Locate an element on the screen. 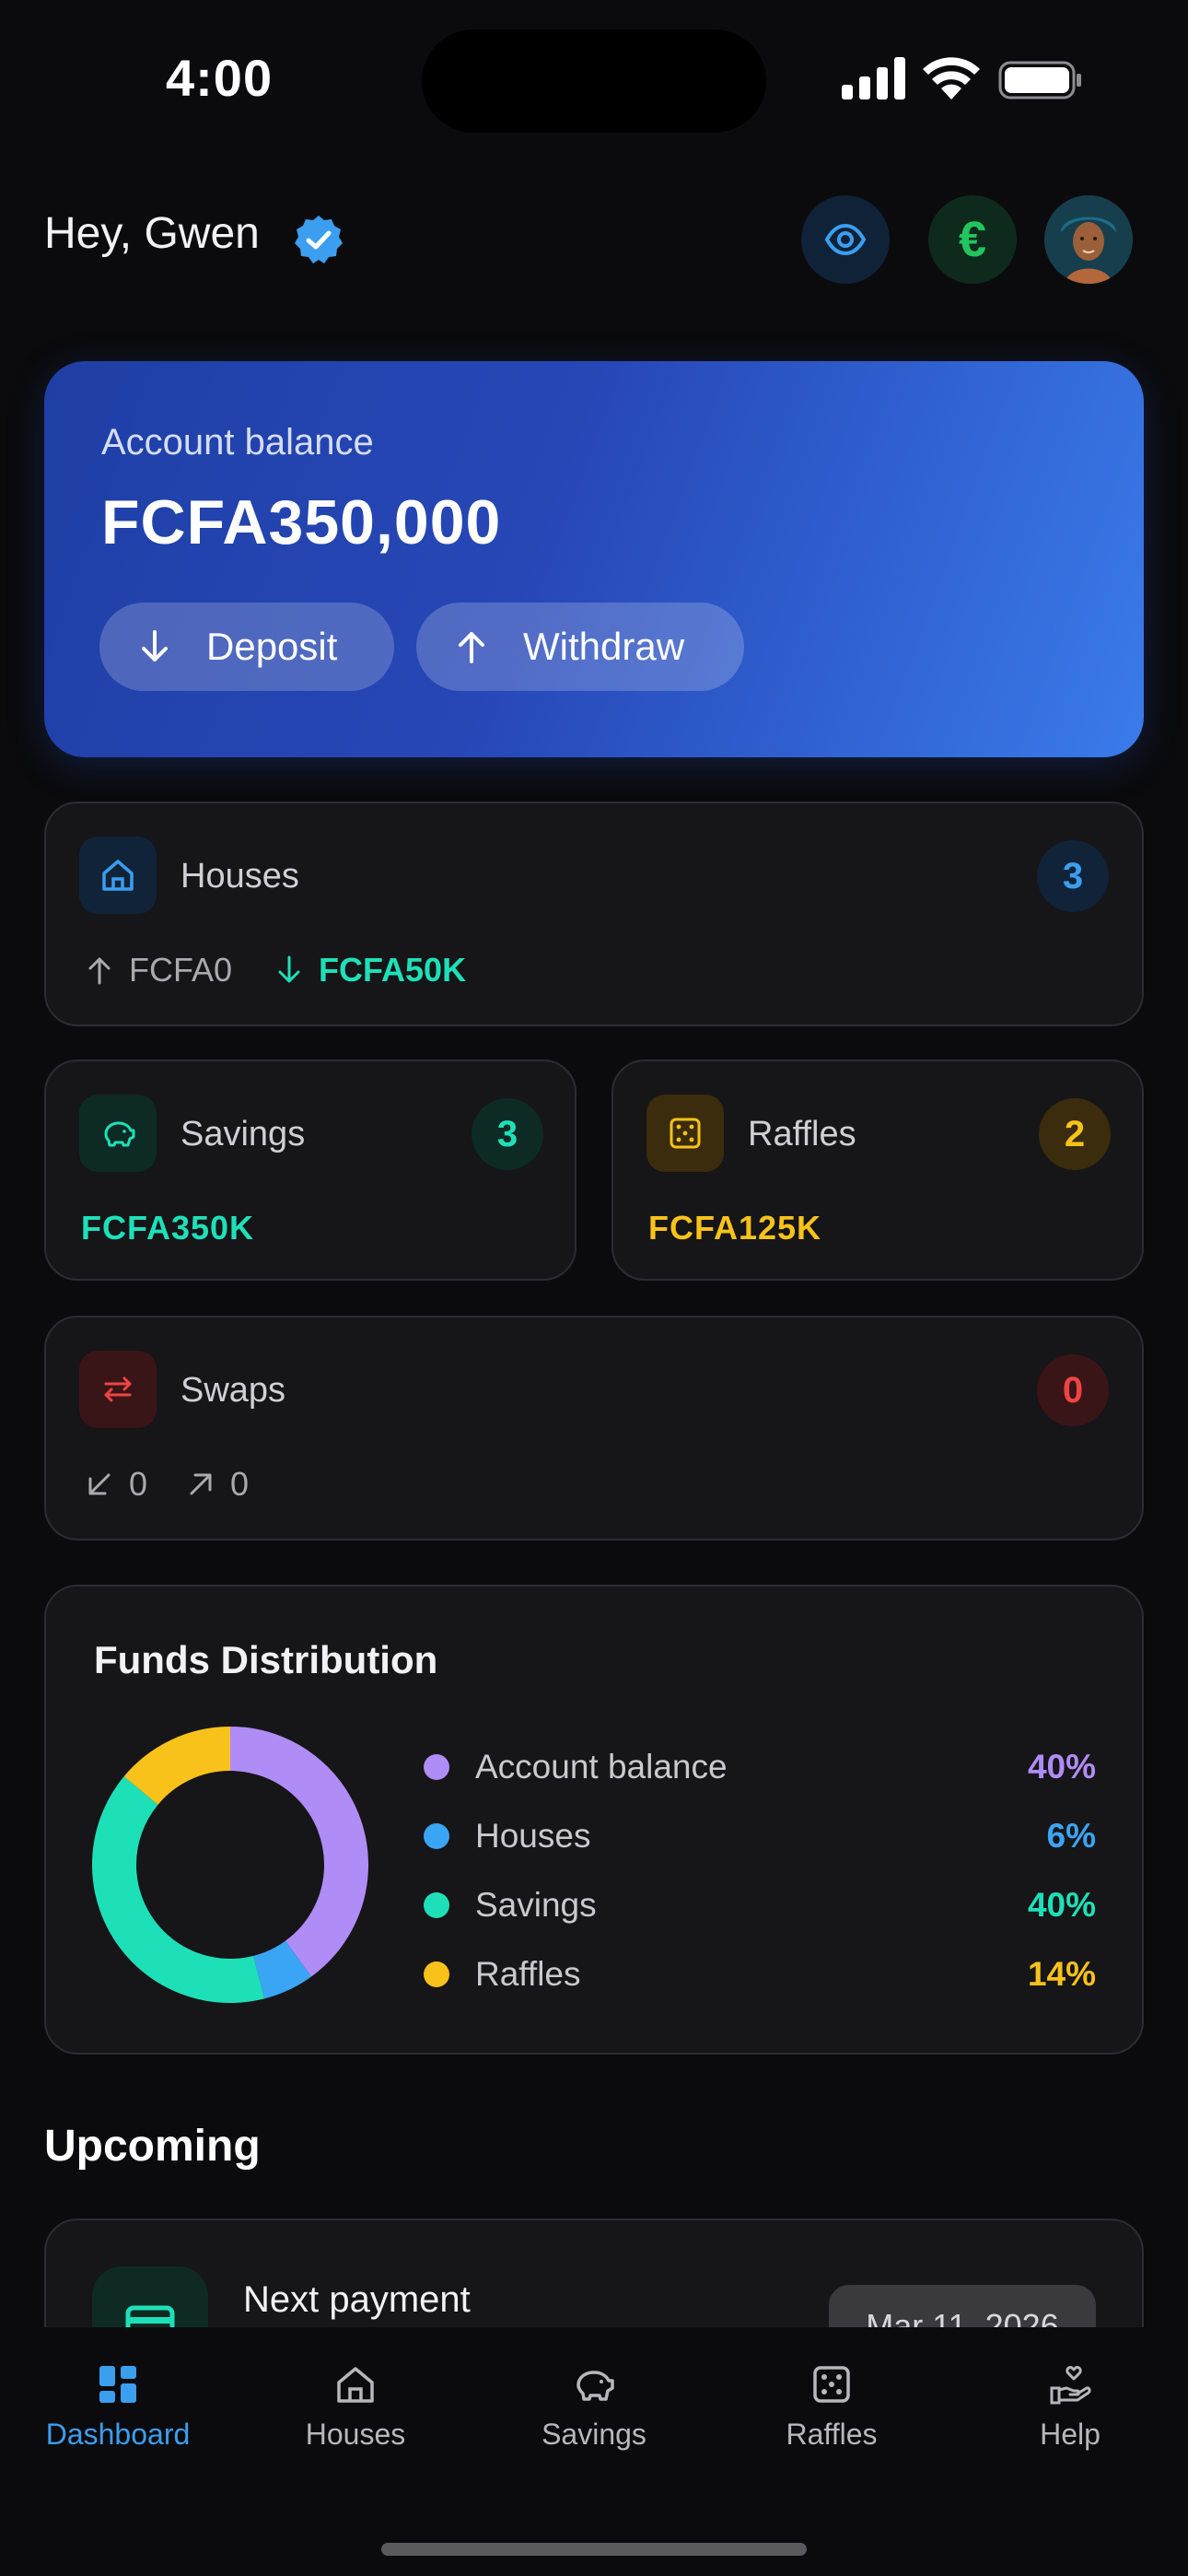  tab-houses: Houses is located at coordinates (355, 2406).